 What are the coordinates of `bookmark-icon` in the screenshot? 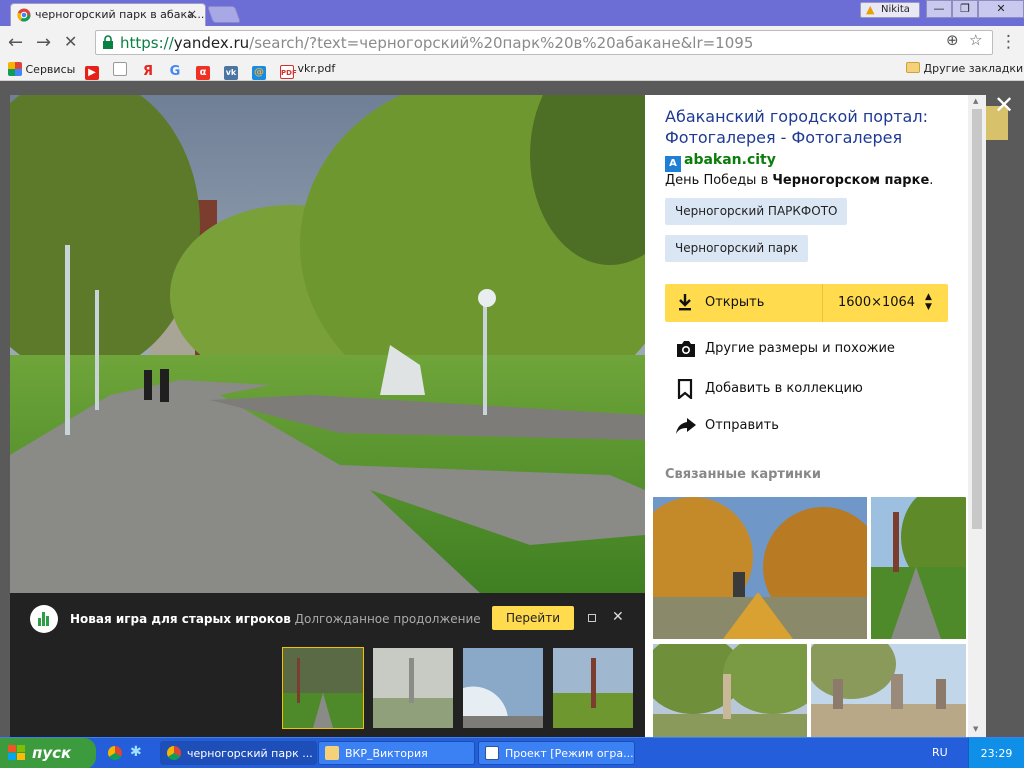 It's located at (685, 389).